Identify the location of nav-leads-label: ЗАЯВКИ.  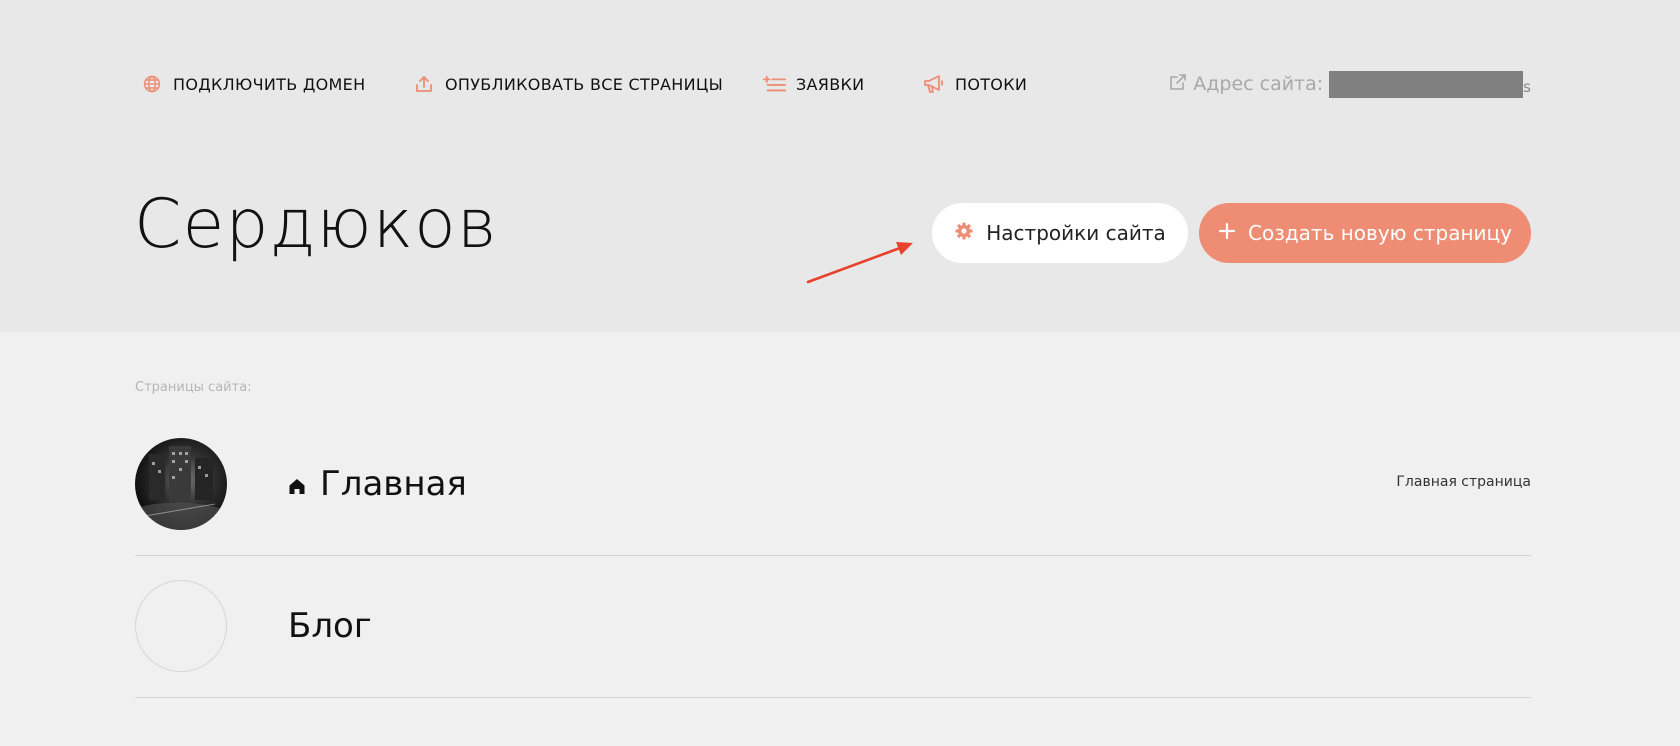
(830, 84).